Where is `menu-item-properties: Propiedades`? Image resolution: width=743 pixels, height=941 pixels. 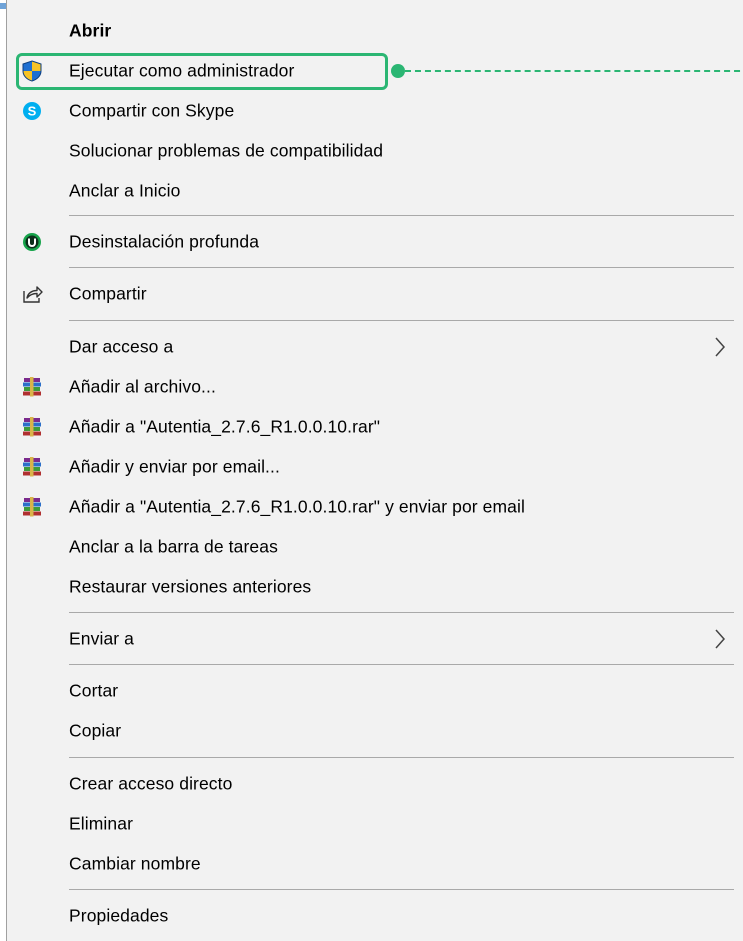
menu-item-properties: Propiedades is located at coordinates (375, 916).